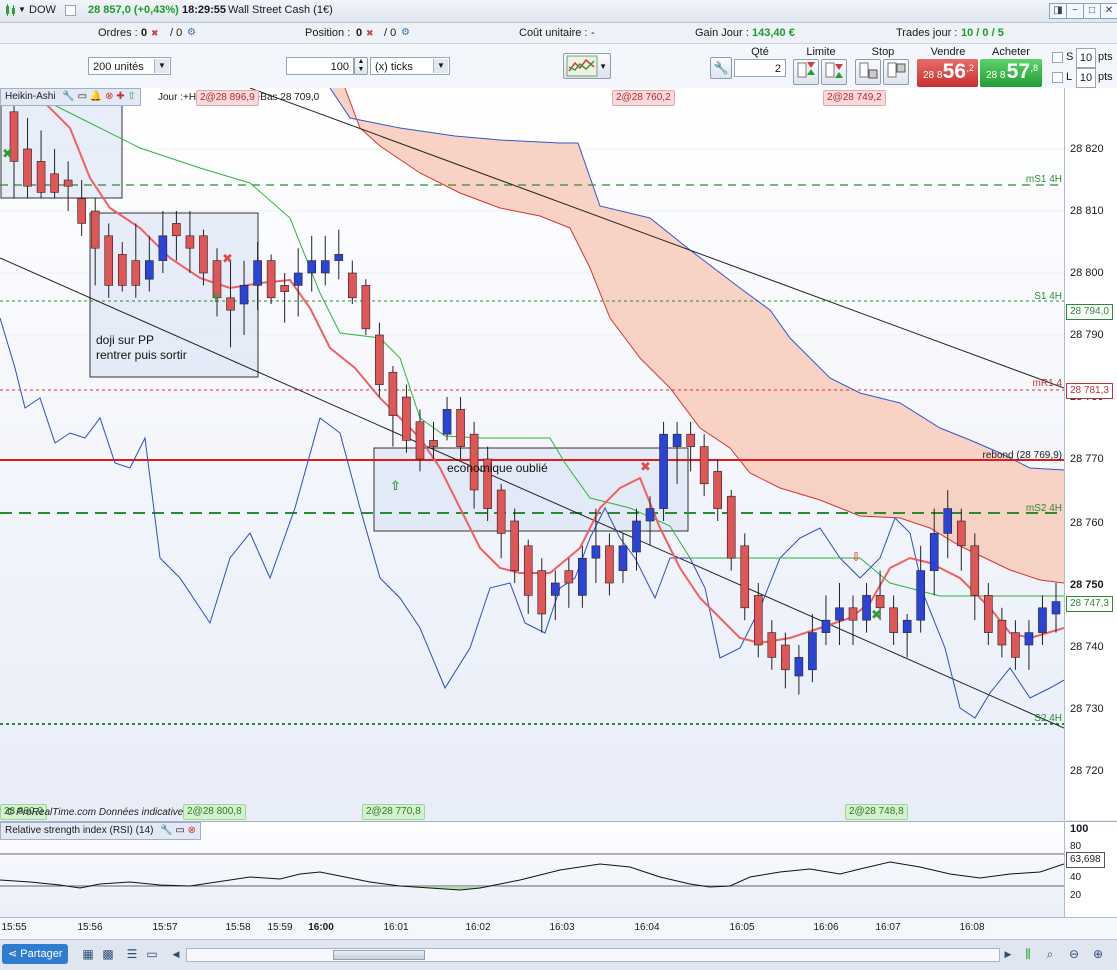 Image resolution: width=1117 pixels, height=970 pixels. Describe the element at coordinates (643, 98) in the screenshot. I see `order-tag-top-2: 2@28 760,2` at that location.